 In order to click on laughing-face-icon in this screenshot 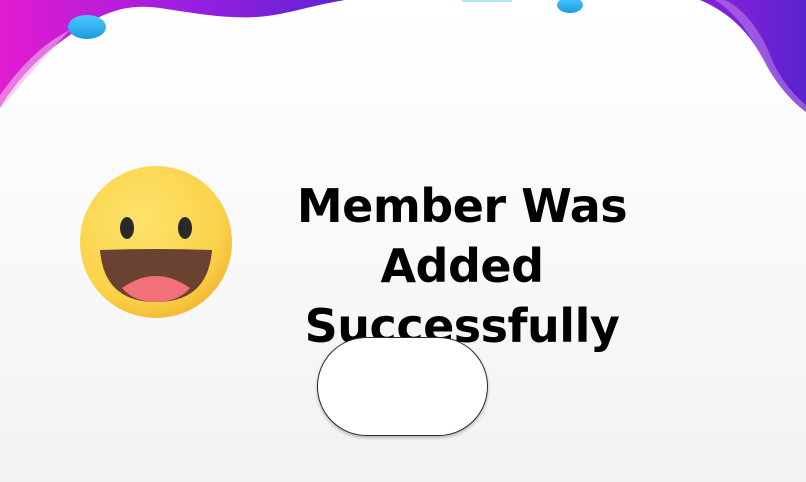, I will do `click(156, 242)`.